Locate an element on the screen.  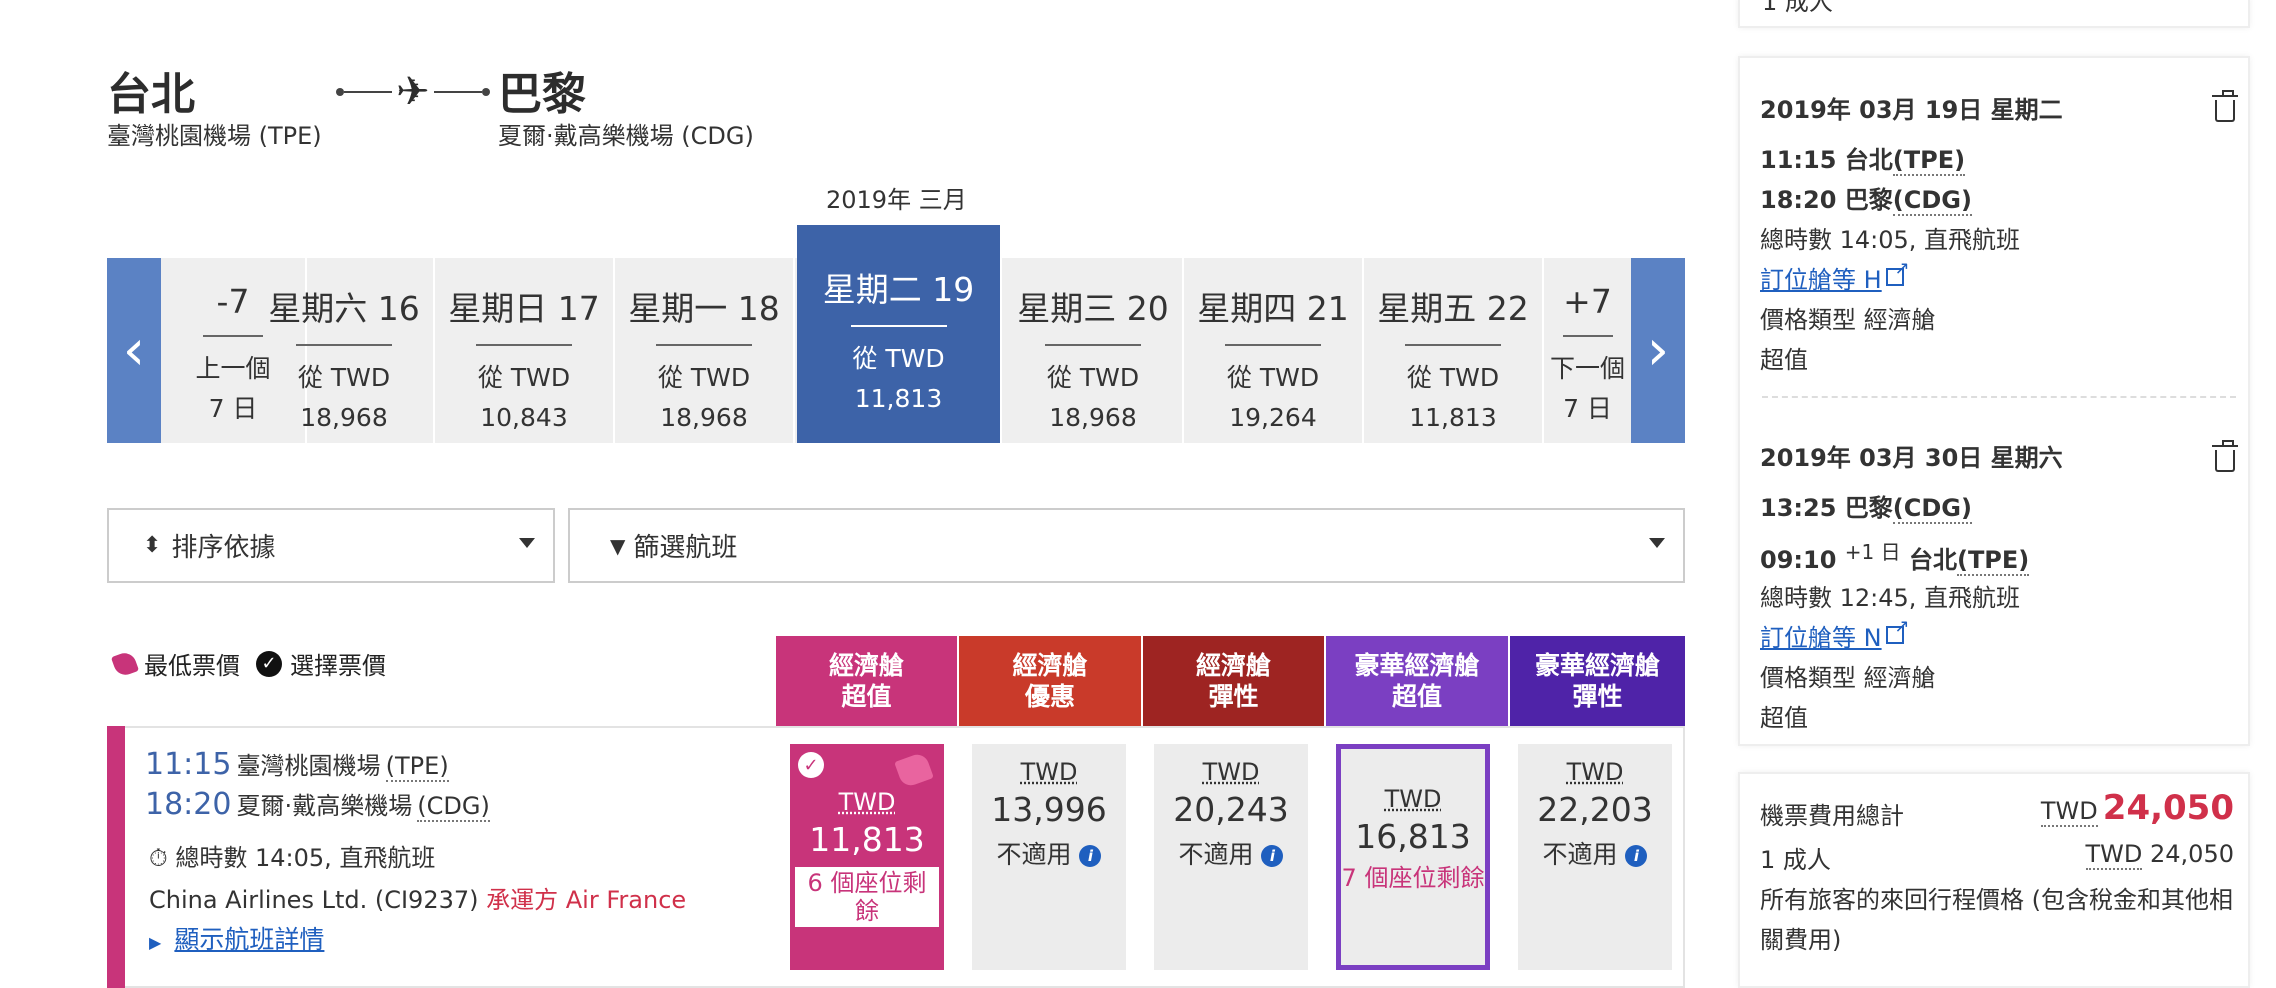
fare-economy-flex: TWD 20,243 不適用 i is located at coordinates (1231, 857).